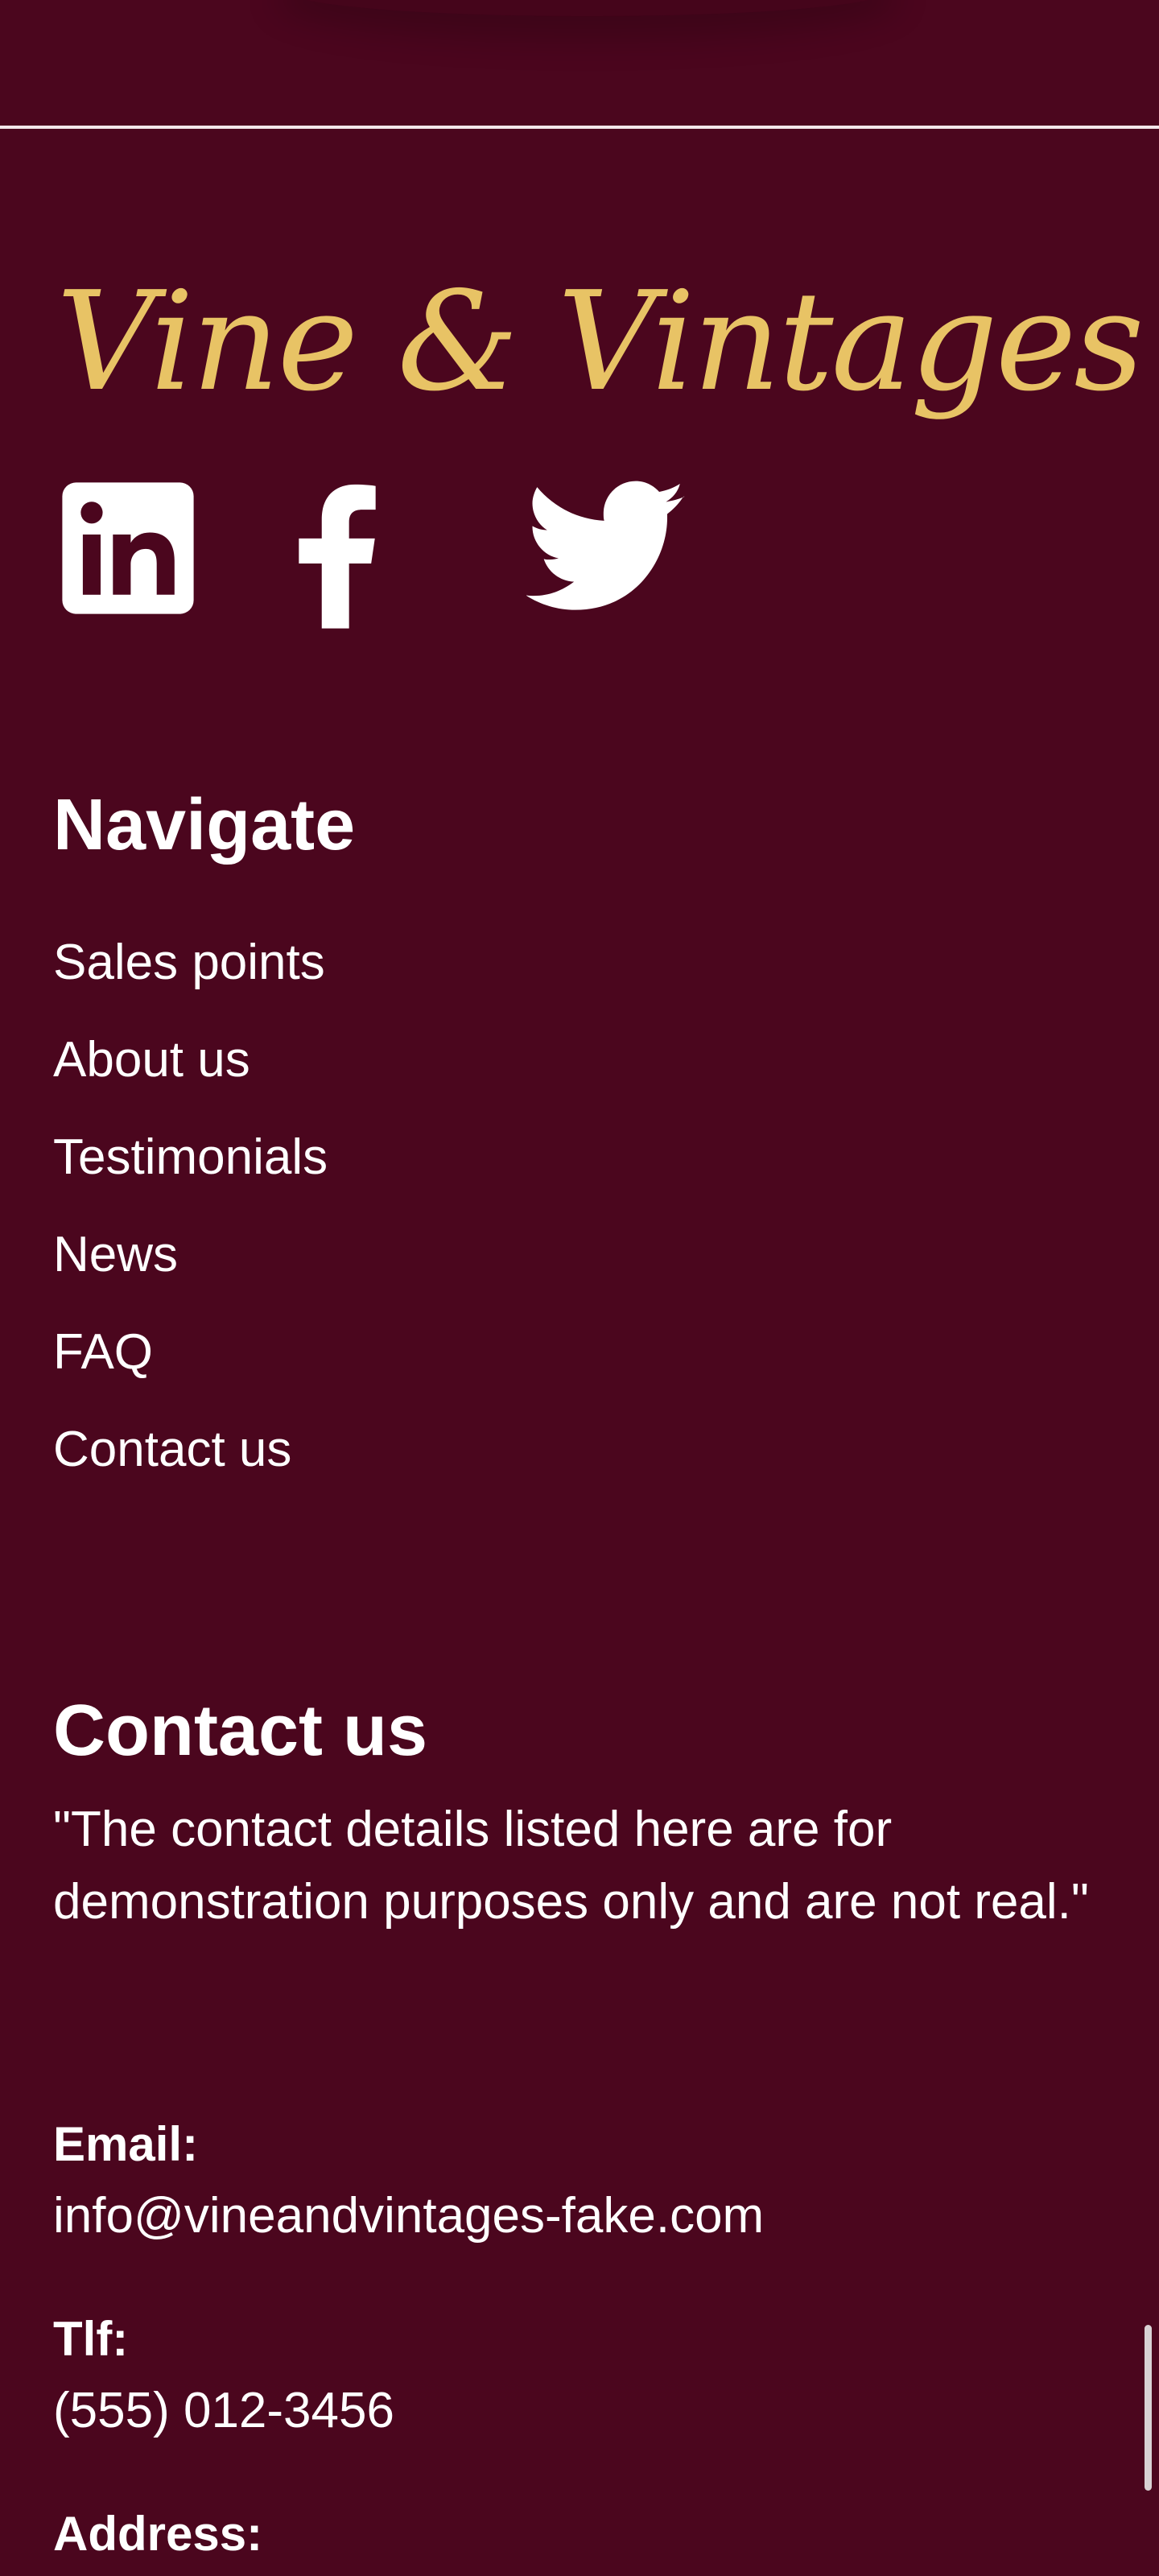 The width and height of the screenshot is (1159, 2576). Describe the element at coordinates (241, 1730) in the screenshot. I see `contact-heading: Contact us` at that location.